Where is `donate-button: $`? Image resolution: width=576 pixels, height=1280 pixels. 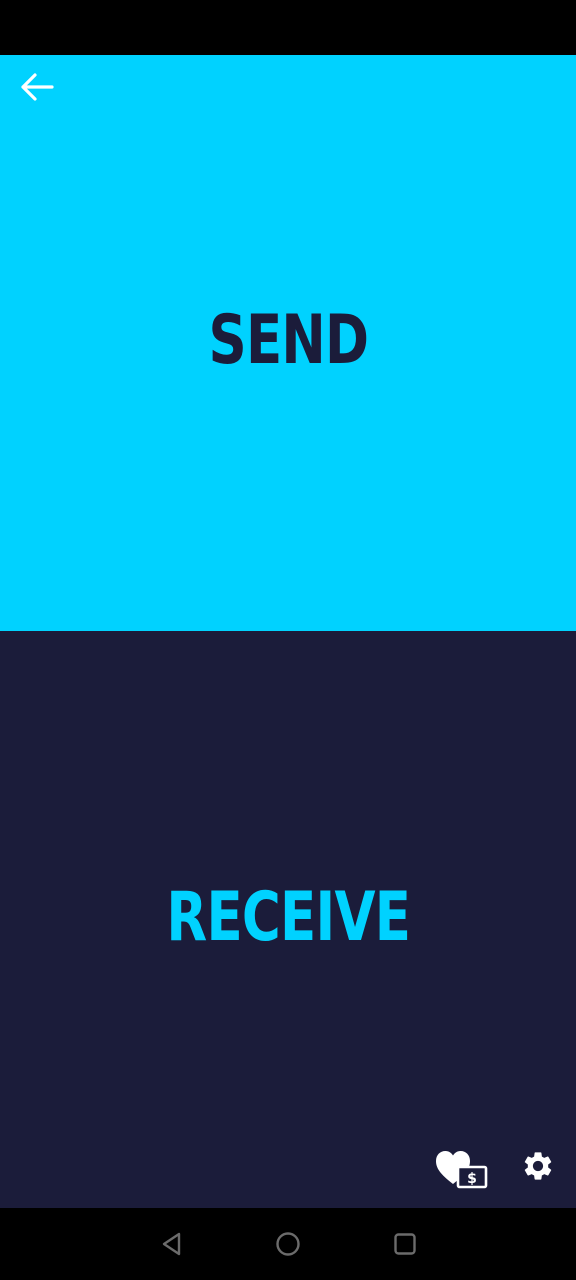
donate-button: $ is located at coordinates (463, 1170).